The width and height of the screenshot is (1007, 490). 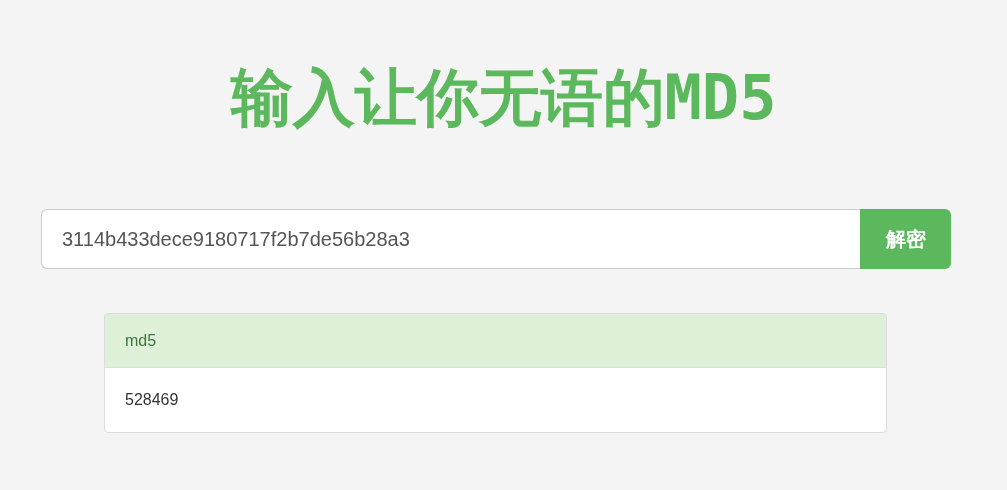 What do you see at coordinates (450, 239) in the screenshot?
I see `md5-input-field: 3114b433dece9180717f2b7de56b28a3` at bounding box center [450, 239].